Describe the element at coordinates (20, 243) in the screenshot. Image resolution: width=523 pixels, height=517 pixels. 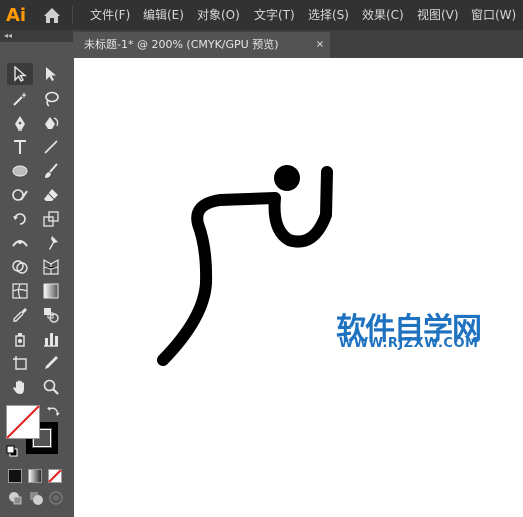
I see `width-tool-icon` at that location.